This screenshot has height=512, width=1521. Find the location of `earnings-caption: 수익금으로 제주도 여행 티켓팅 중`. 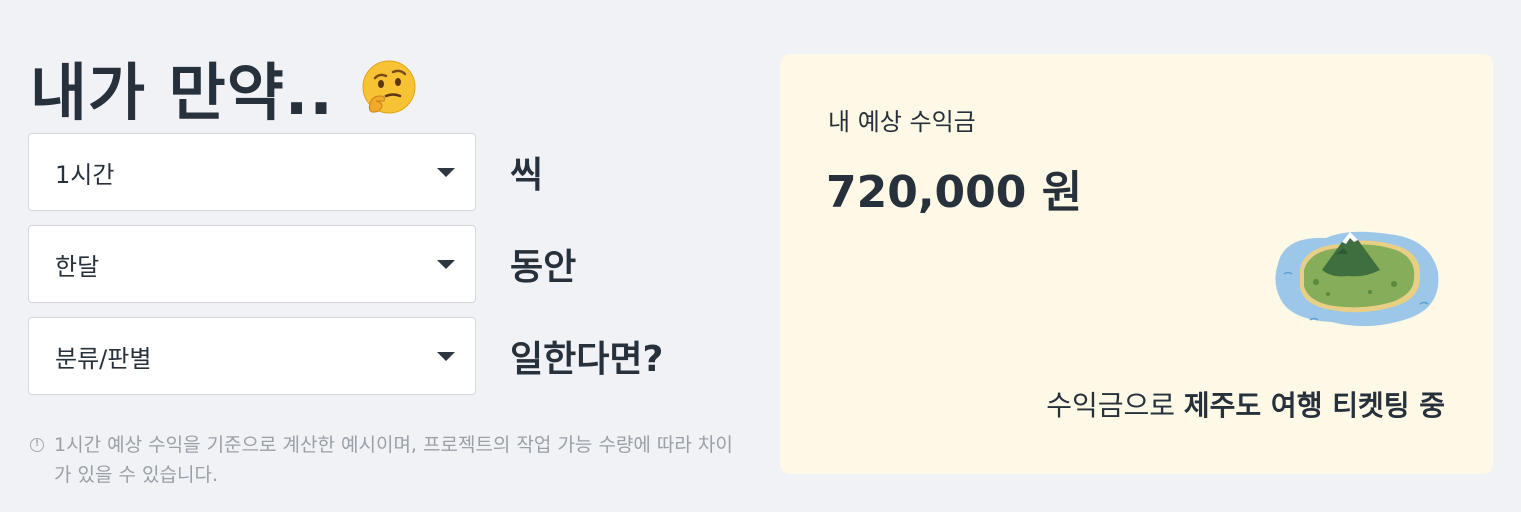

earnings-caption: 수익금으로 제주도 여행 티켓팅 중 is located at coordinates (1245, 404).